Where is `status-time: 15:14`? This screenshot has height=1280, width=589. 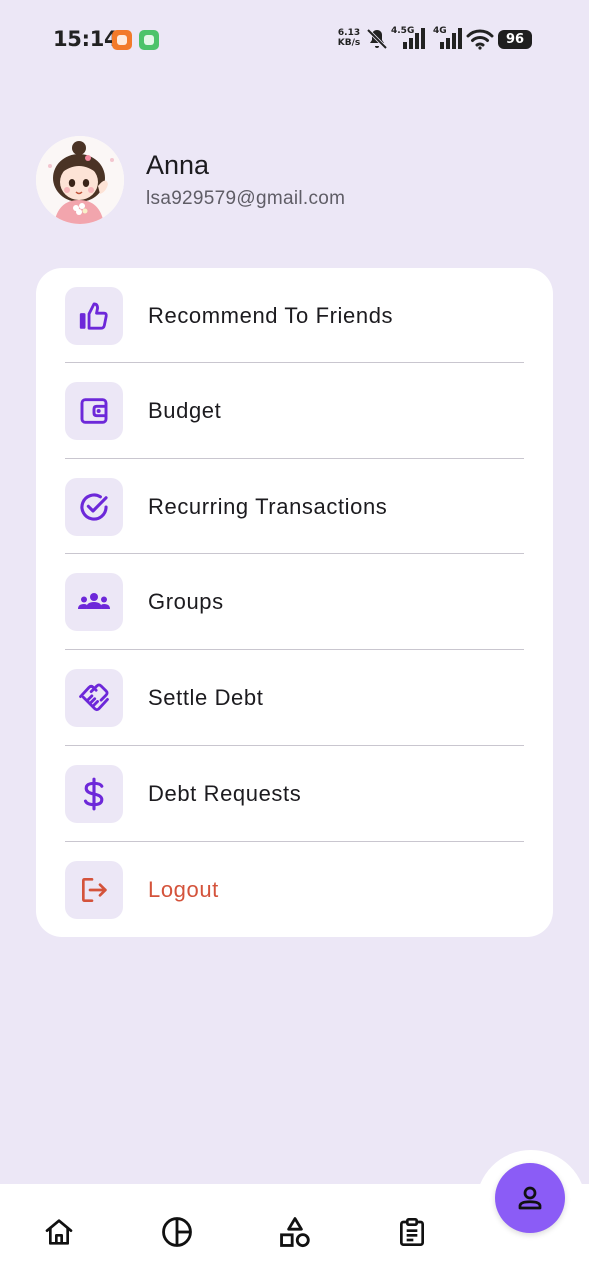 status-time: 15:14 is located at coordinates (86, 39).